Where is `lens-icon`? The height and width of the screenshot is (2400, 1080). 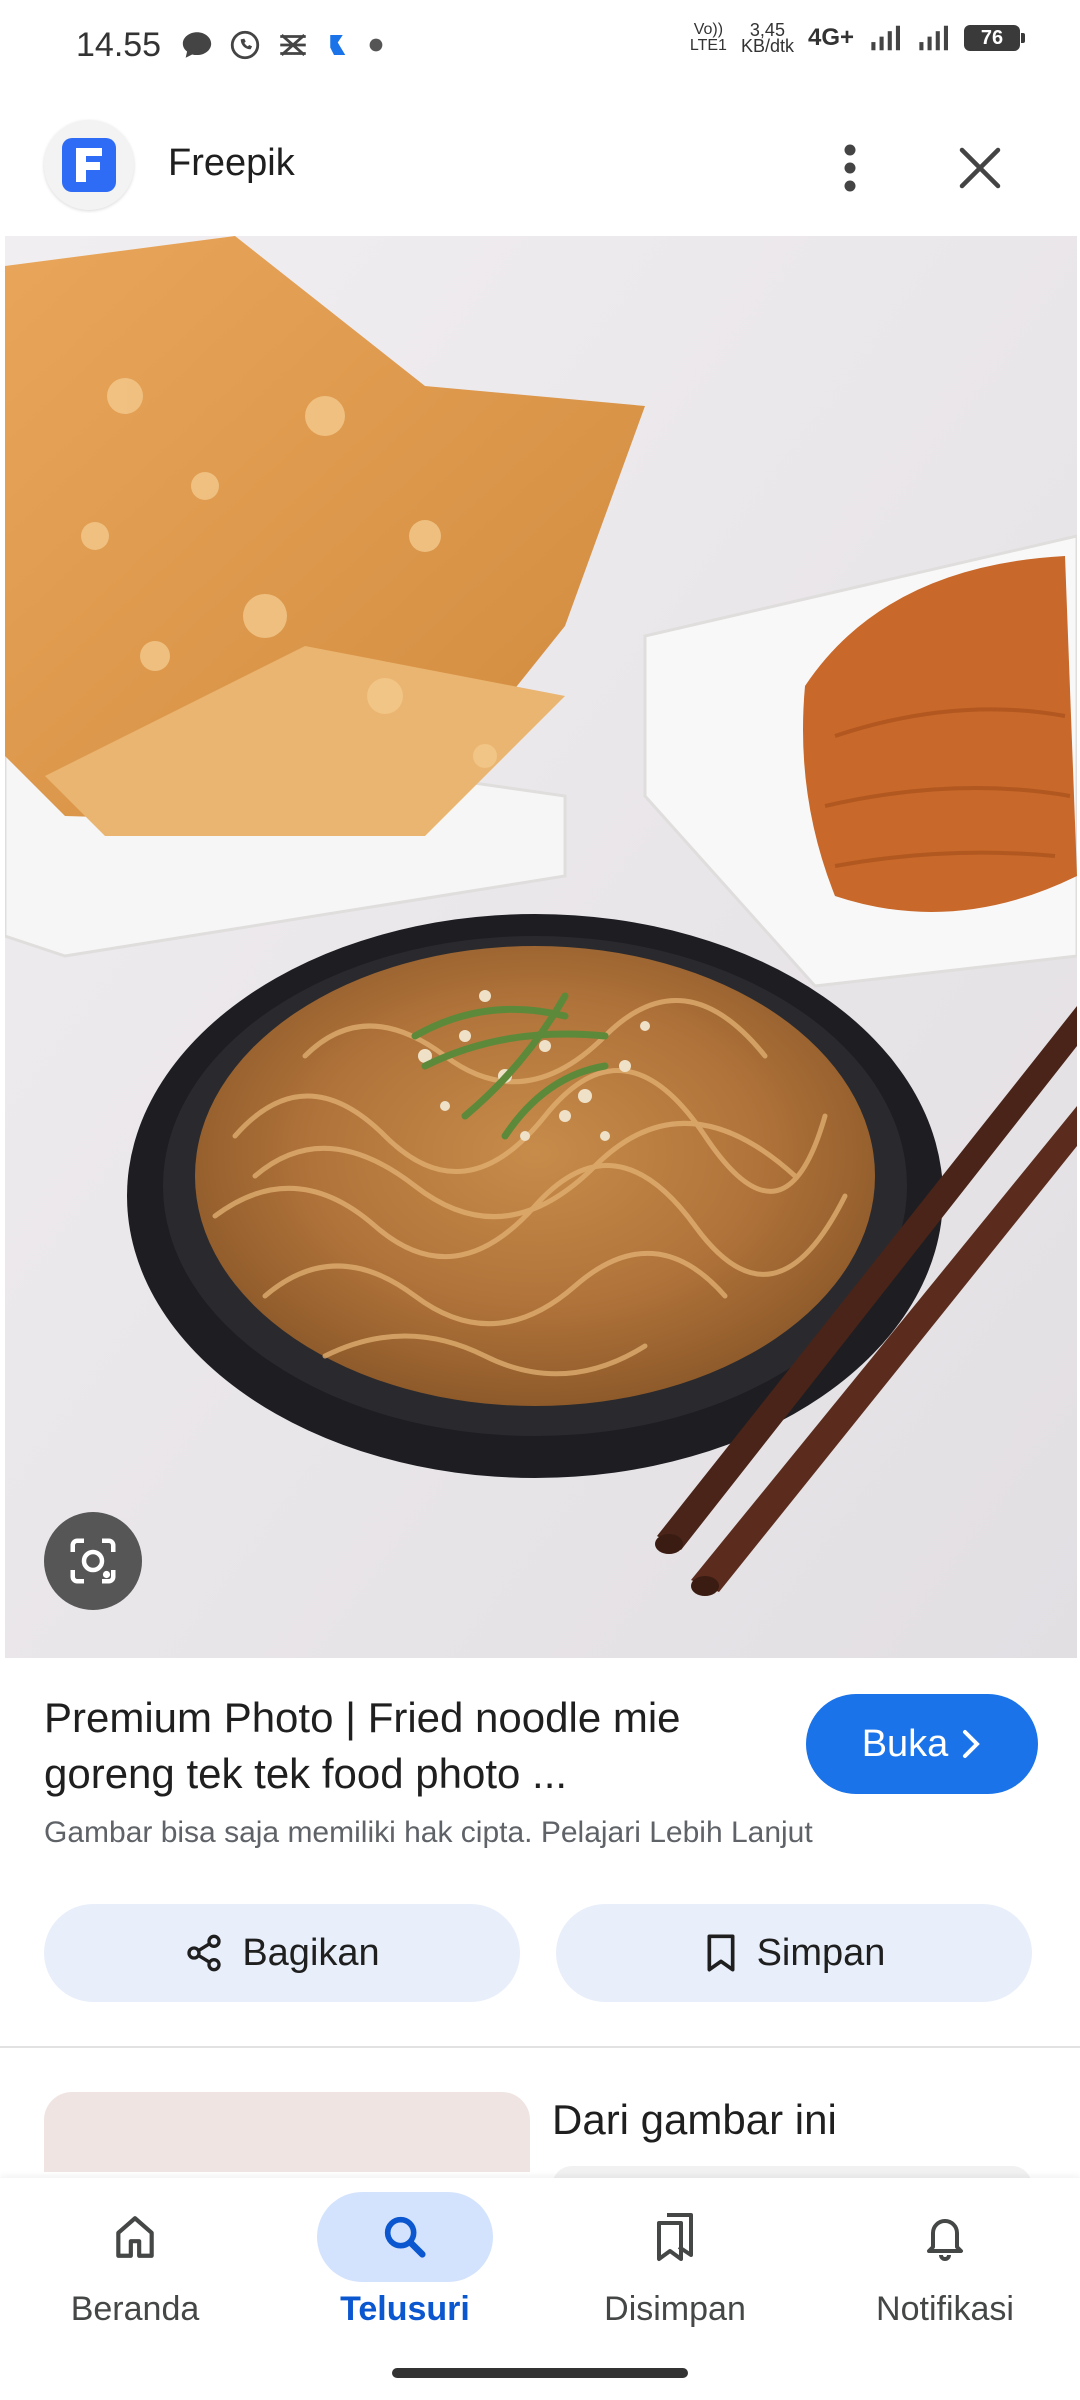
lens-icon is located at coordinates (93, 1561).